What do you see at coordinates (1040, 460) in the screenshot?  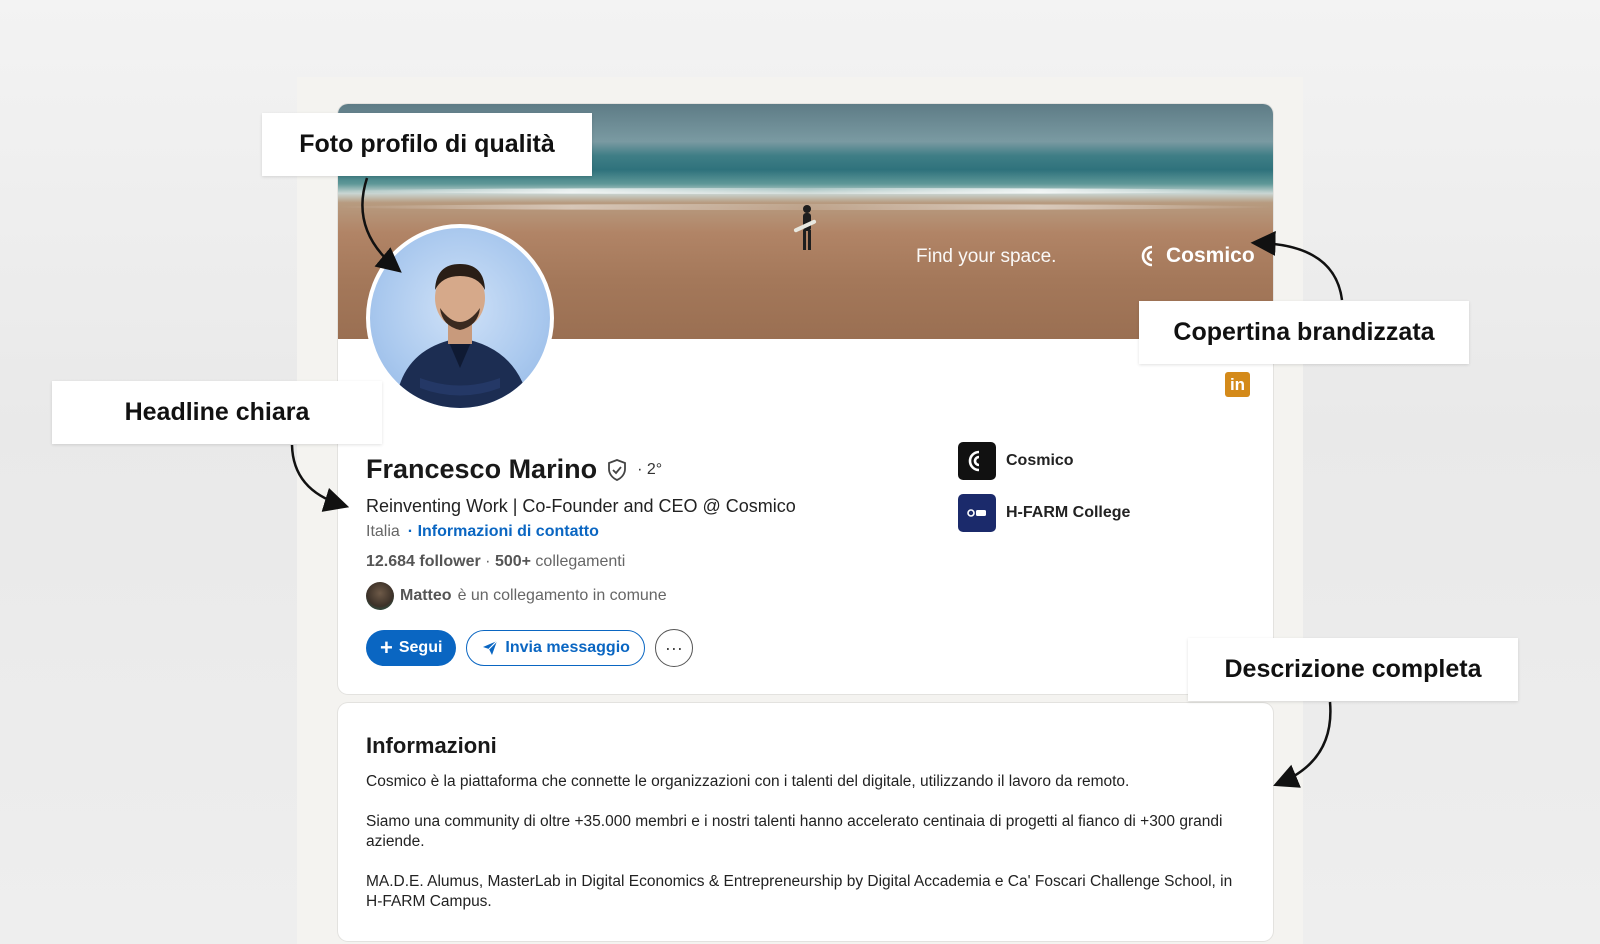 I see `company-name: Cosmico` at bounding box center [1040, 460].